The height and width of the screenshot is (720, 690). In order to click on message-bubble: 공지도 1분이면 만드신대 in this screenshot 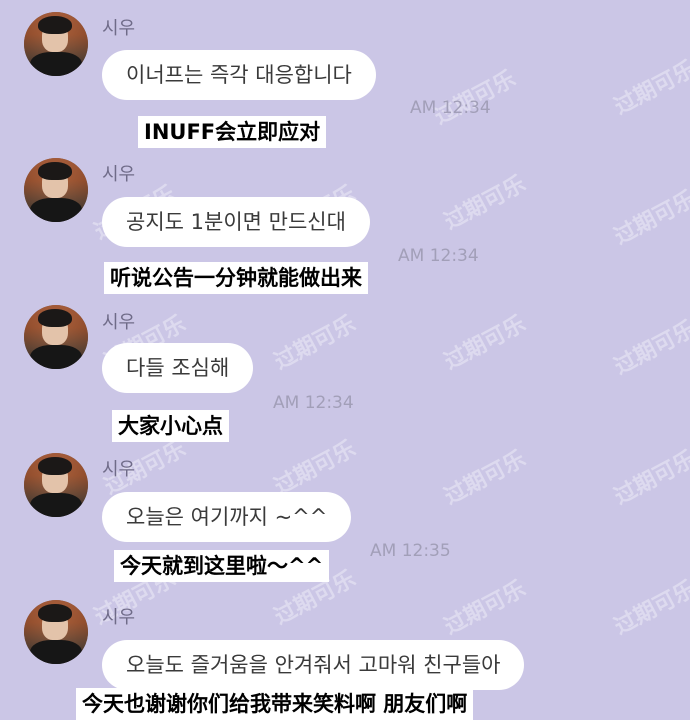, I will do `click(236, 222)`.